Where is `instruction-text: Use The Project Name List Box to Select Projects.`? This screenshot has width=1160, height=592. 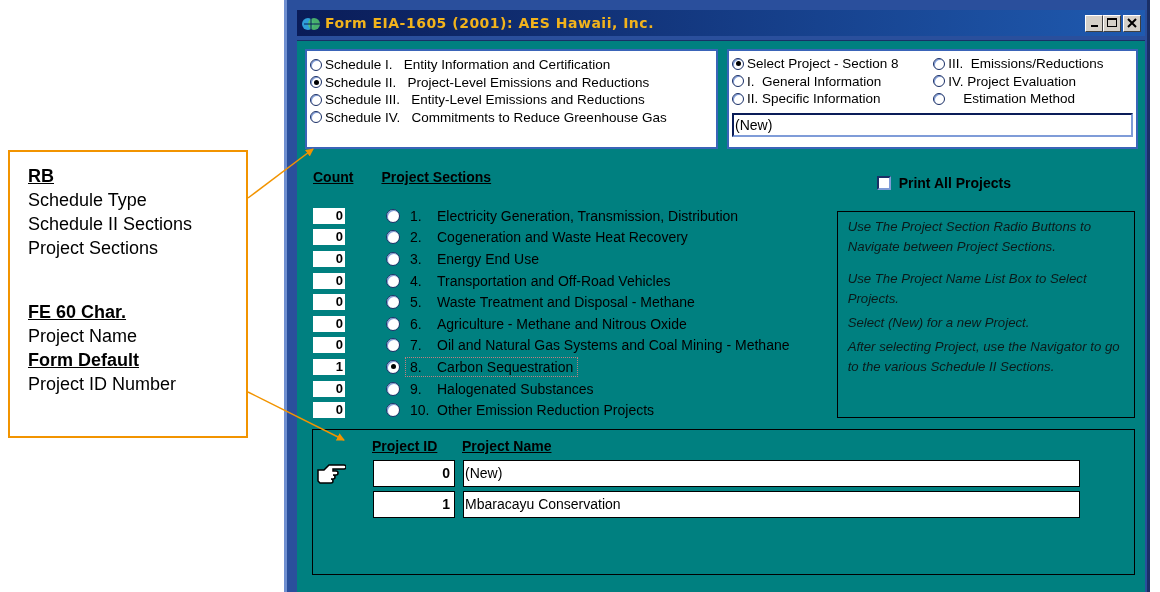 instruction-text: Use The Project Name List Box to Select Projects. is located at coordinates (967, 289).